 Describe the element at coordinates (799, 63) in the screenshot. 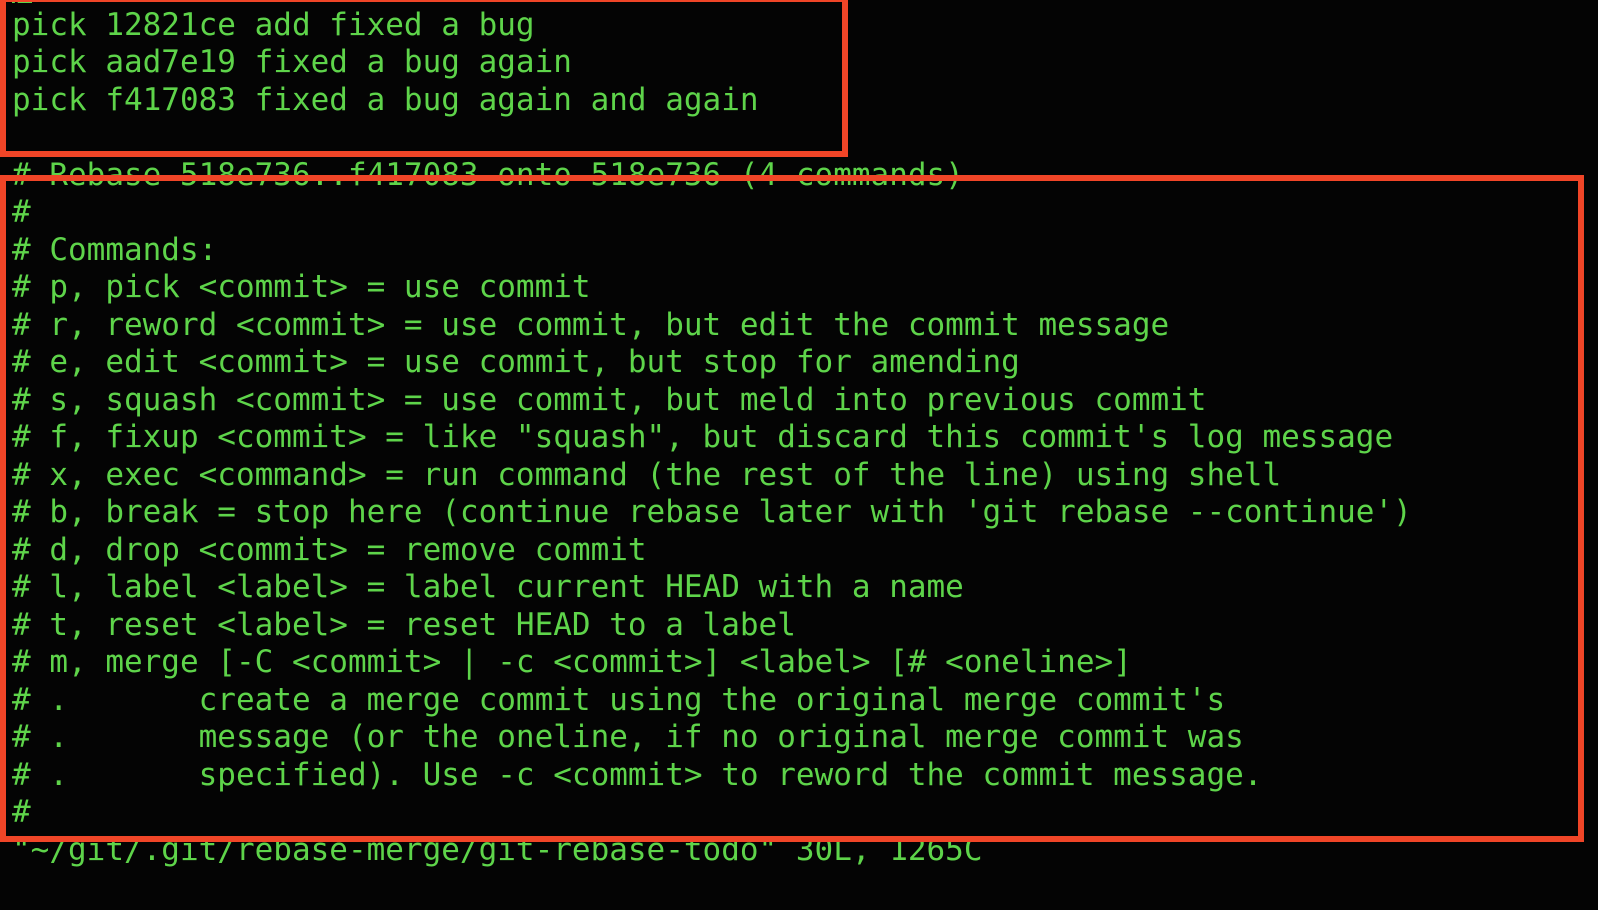

I see `todo-line-3: pick aad7e19 fixed a bug again` at that location.